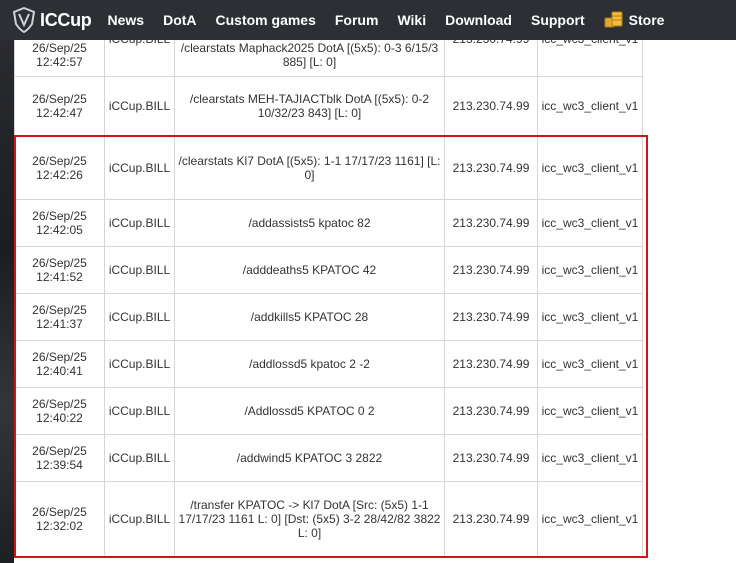  Describe the element at coordinates (646, 20) in the screenshot. I see `nav-store-label: Store` at that location.